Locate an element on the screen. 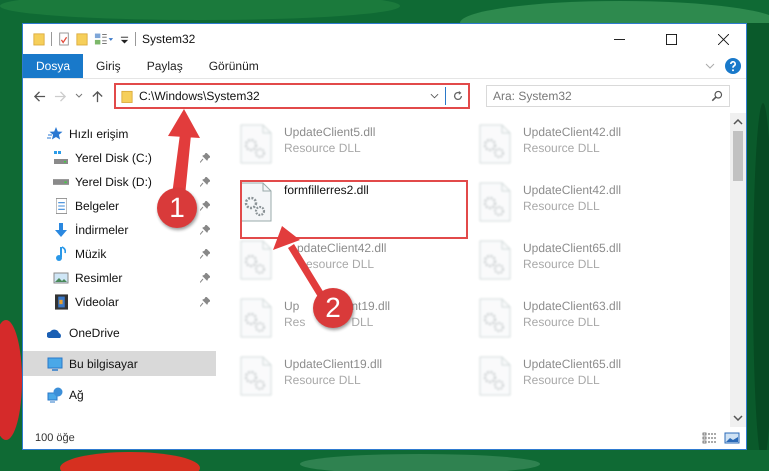  image-icon is located at coordinates (61, 278).